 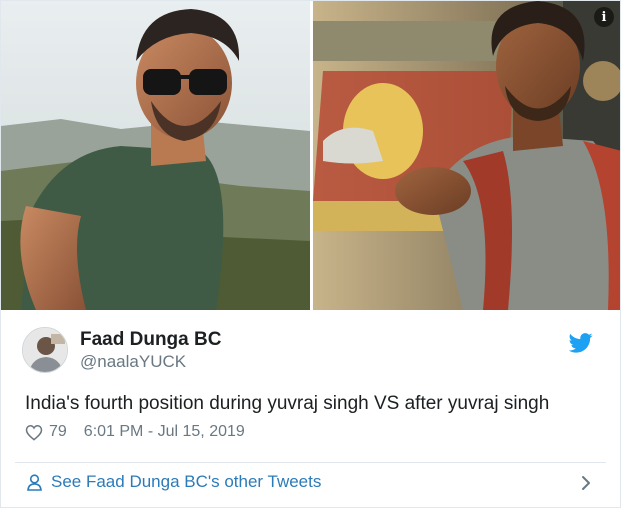 What do you see at coordinates (34, 482) in the screenshot?
I see `person-icon` at bounding box center [34, 482].